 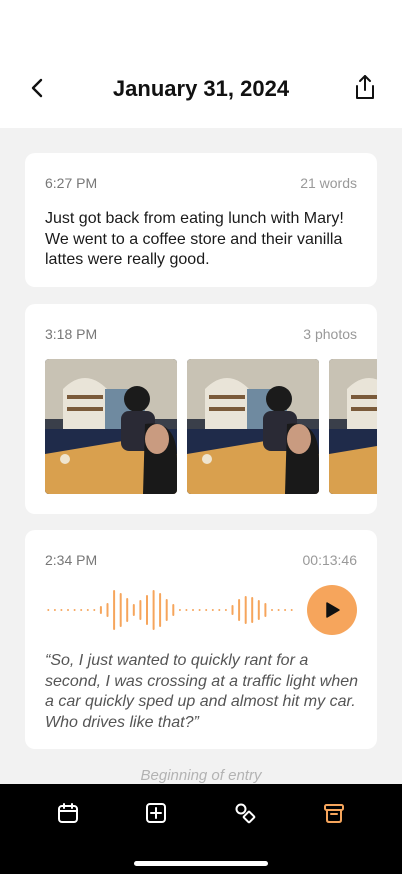 I want to click on shapes-icon, so click(x=245, y=813).